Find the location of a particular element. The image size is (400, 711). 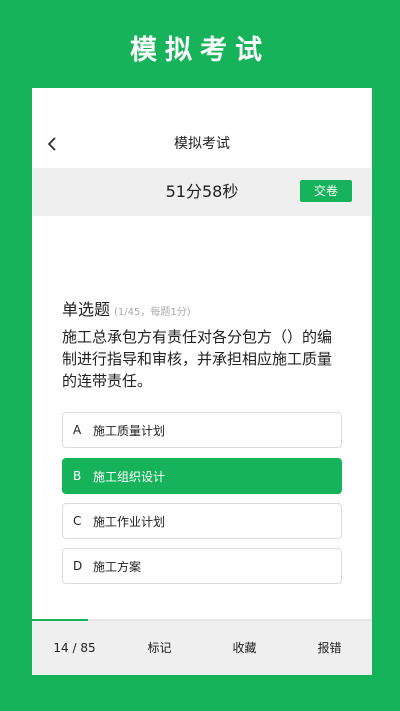

question-type-label: 单选题 is located at coordinates (86, 309).